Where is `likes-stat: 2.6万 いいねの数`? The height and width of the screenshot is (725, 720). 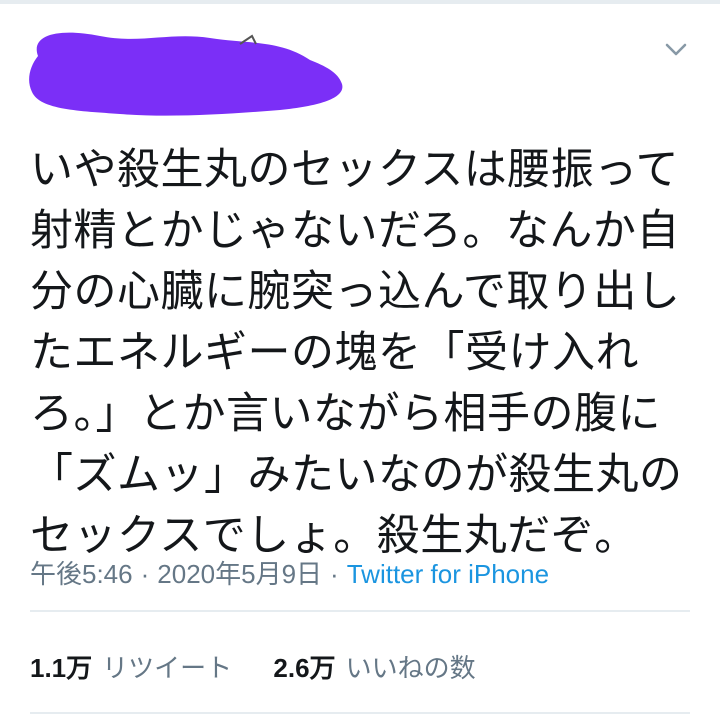
likes-stat: 2.6万 いいねの数 is located at coordinates (374, 668).